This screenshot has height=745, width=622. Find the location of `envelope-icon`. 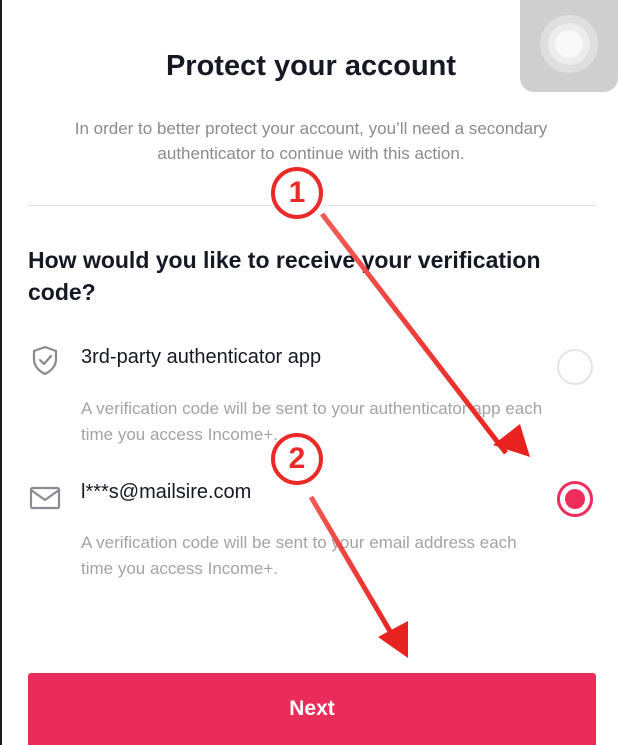

envelope-icon is located at coordinates (45, 498).